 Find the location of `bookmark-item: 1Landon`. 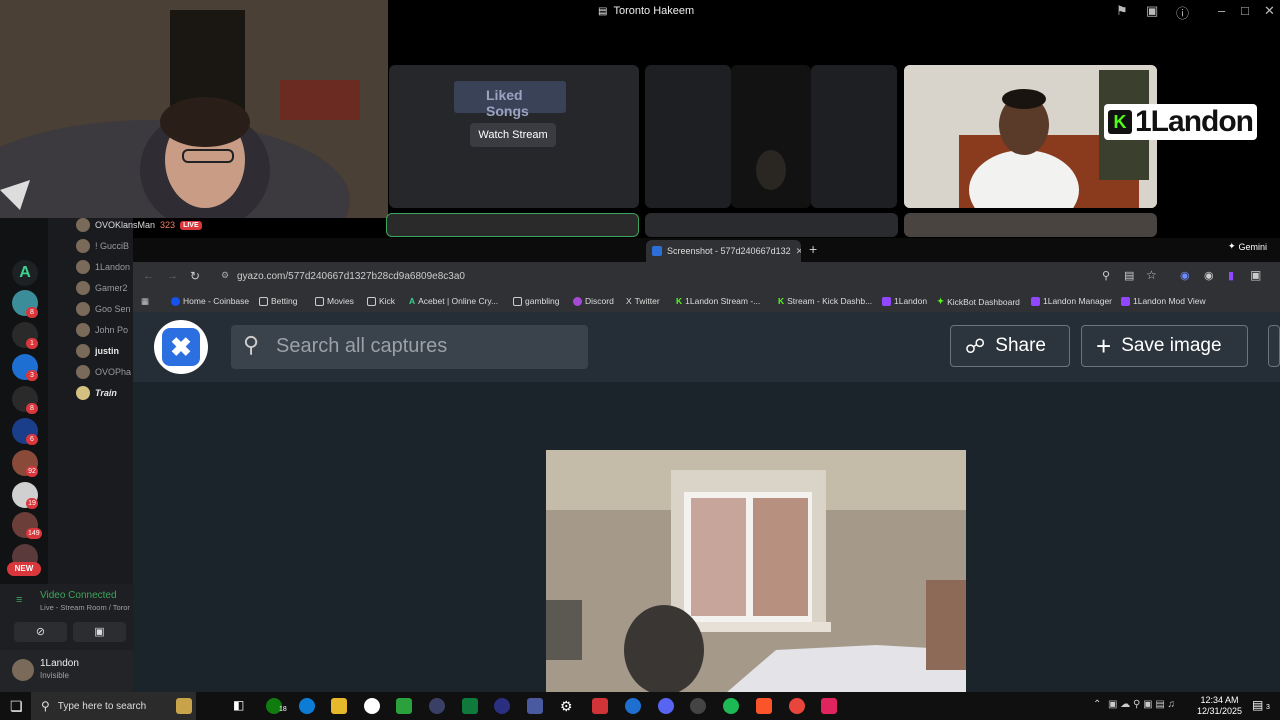

bookmark-item: 1Landon is located at coordinates (904, 301).